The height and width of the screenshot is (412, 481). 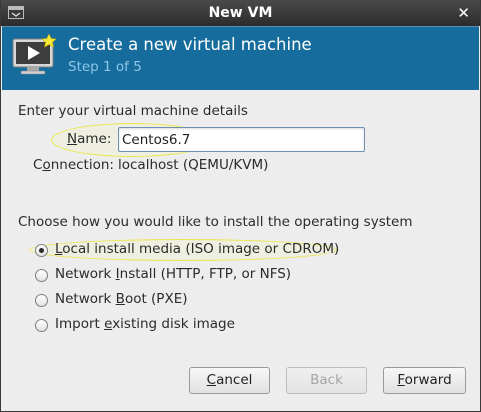 I want to click on name-field, so click(x=241, y=139).